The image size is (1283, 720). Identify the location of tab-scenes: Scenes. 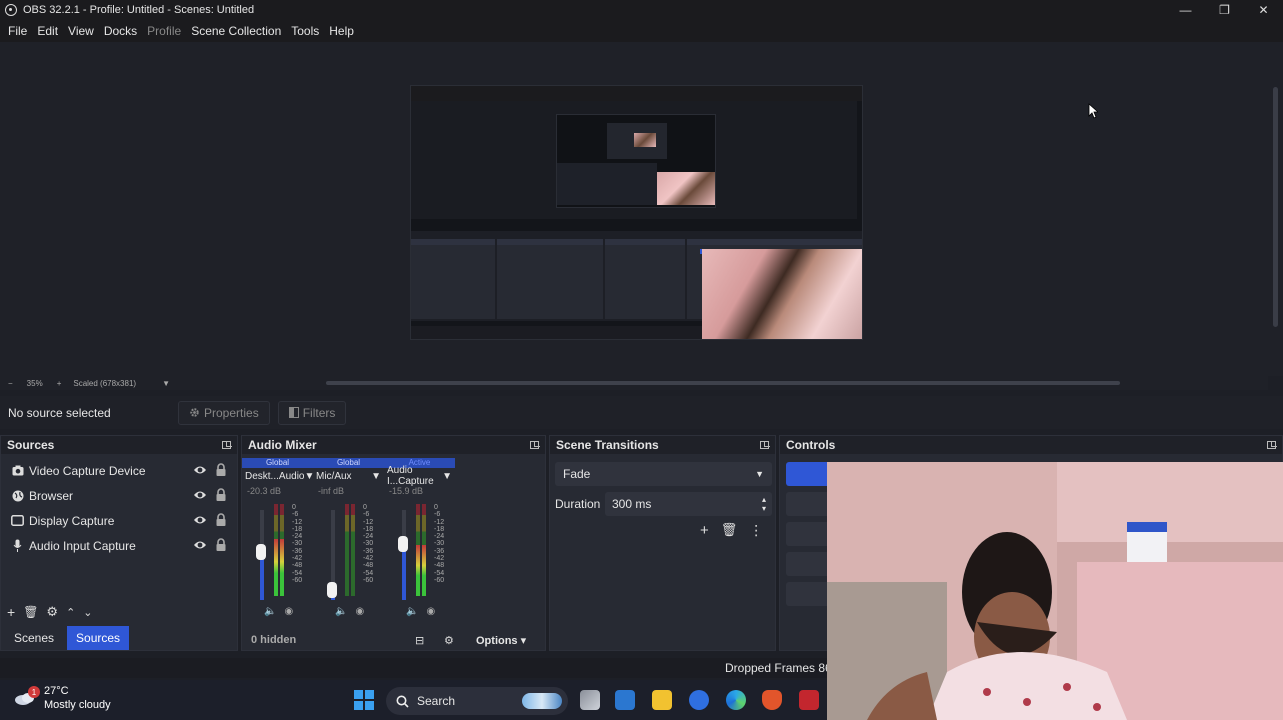
(34, 638).